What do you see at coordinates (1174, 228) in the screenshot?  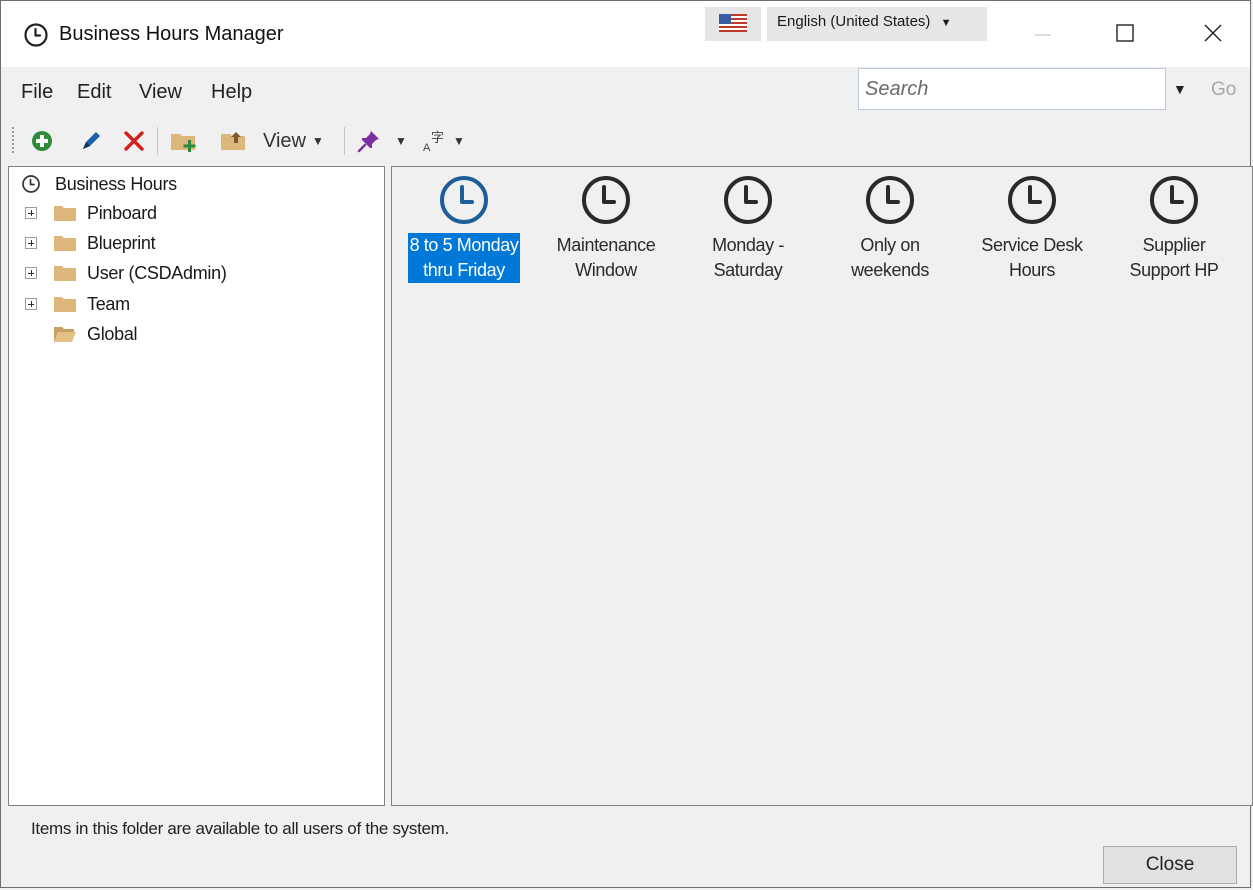 I see `tile-supplier-support-hp: Supplier Support HP` at bounding box center [1174, 228].